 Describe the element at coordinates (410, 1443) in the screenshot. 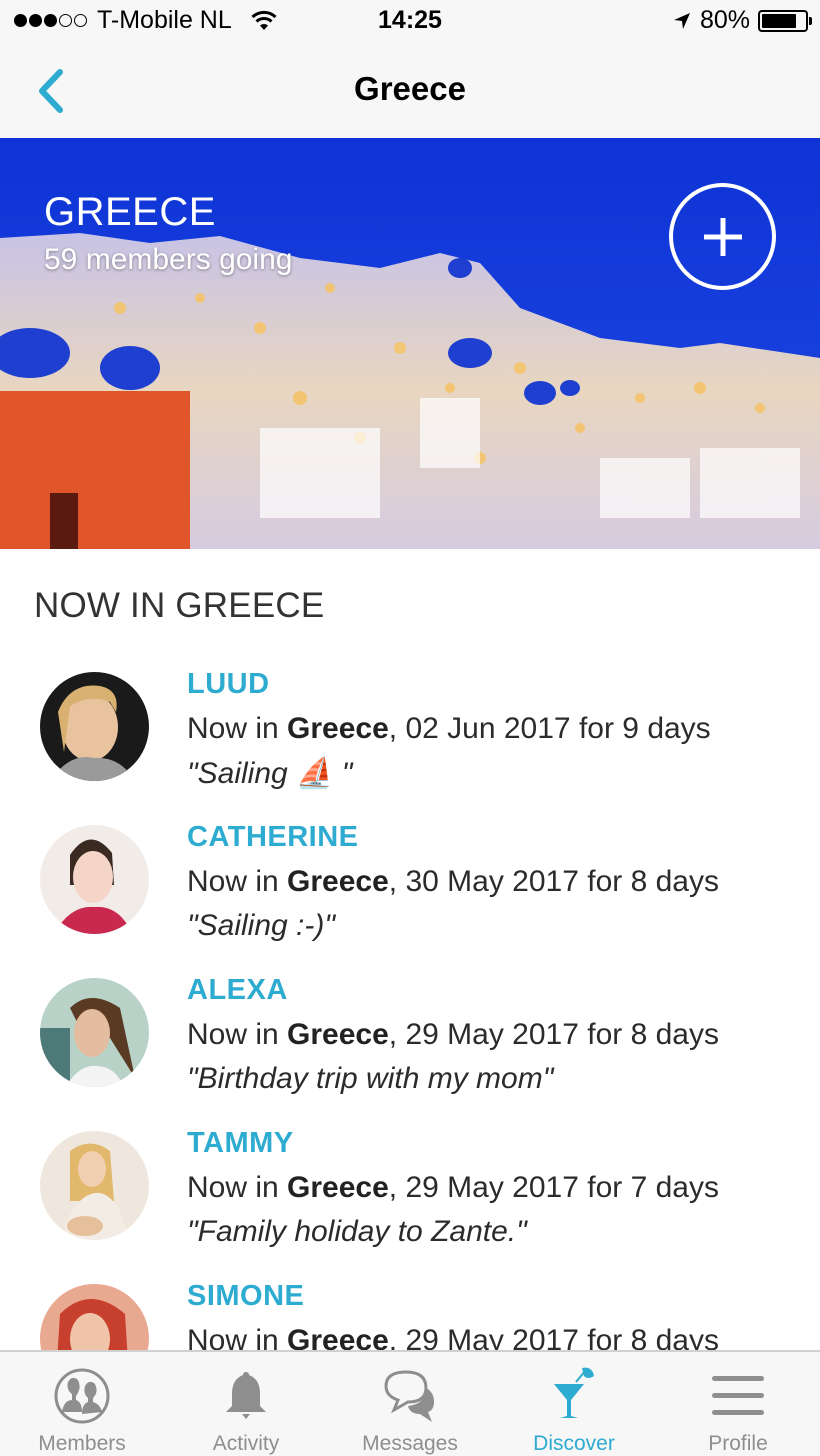

I see `tab-label: Messages` at that location.